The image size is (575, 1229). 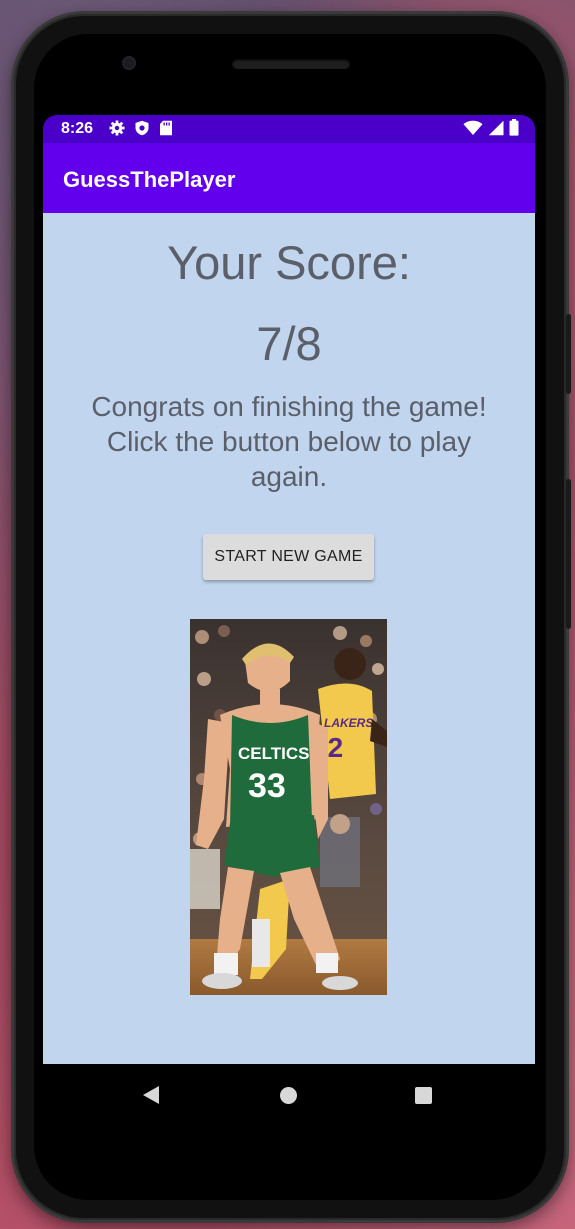 What do you see at coordinates (129, 63) in the screenshot?
I see `front-camera` at bounding box center [129, 63].